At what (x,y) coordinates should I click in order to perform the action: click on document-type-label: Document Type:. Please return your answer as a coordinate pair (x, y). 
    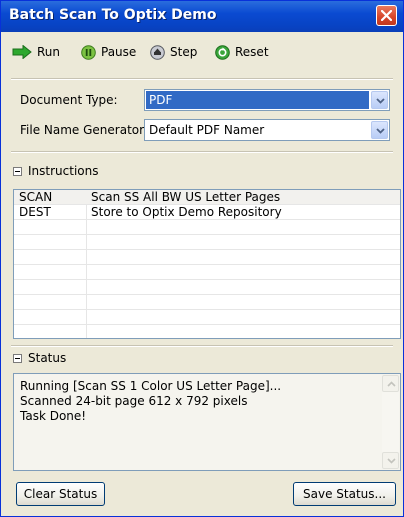
    Looking at the image, I should click on (69, 100).